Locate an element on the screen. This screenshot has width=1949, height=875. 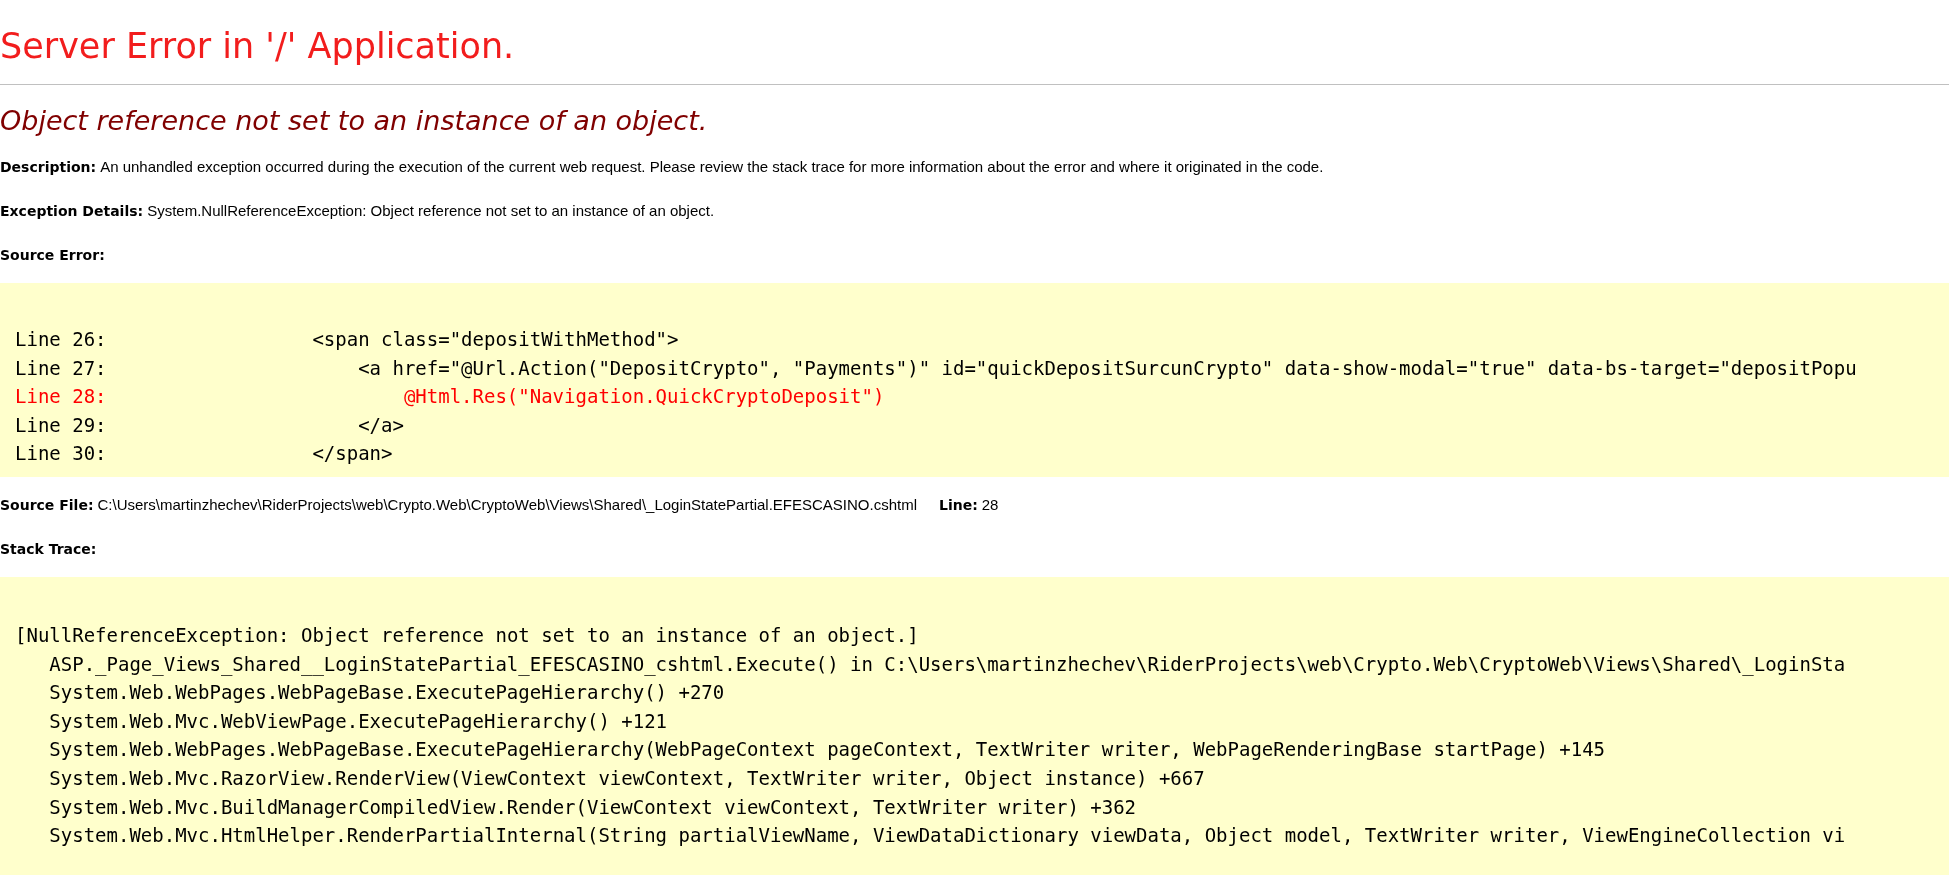
section-label: Stack Trace: is located at coordinates (48, 548).